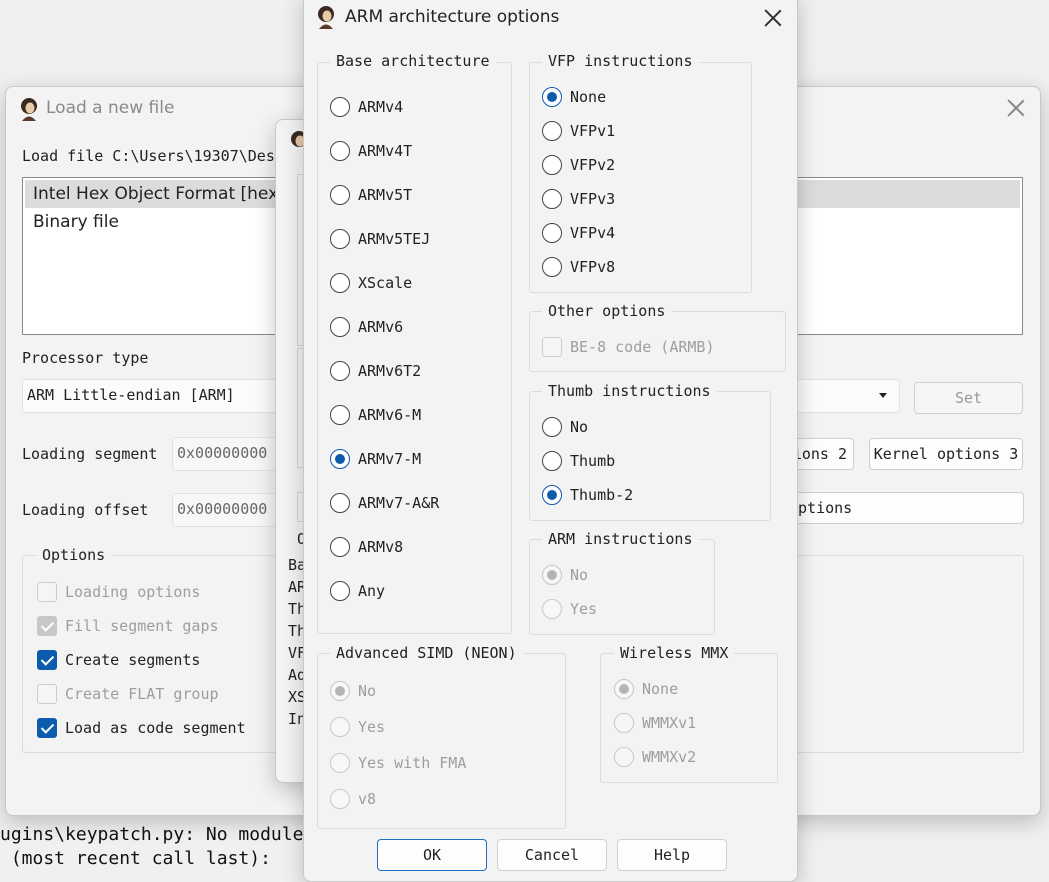 Image resolution: width=1049 pixels, height=882 pixels. What do you see at coordinates (593, 233) in the screenshot?
I see `radio-label: VFPv4` at bounding box center [593, 233].